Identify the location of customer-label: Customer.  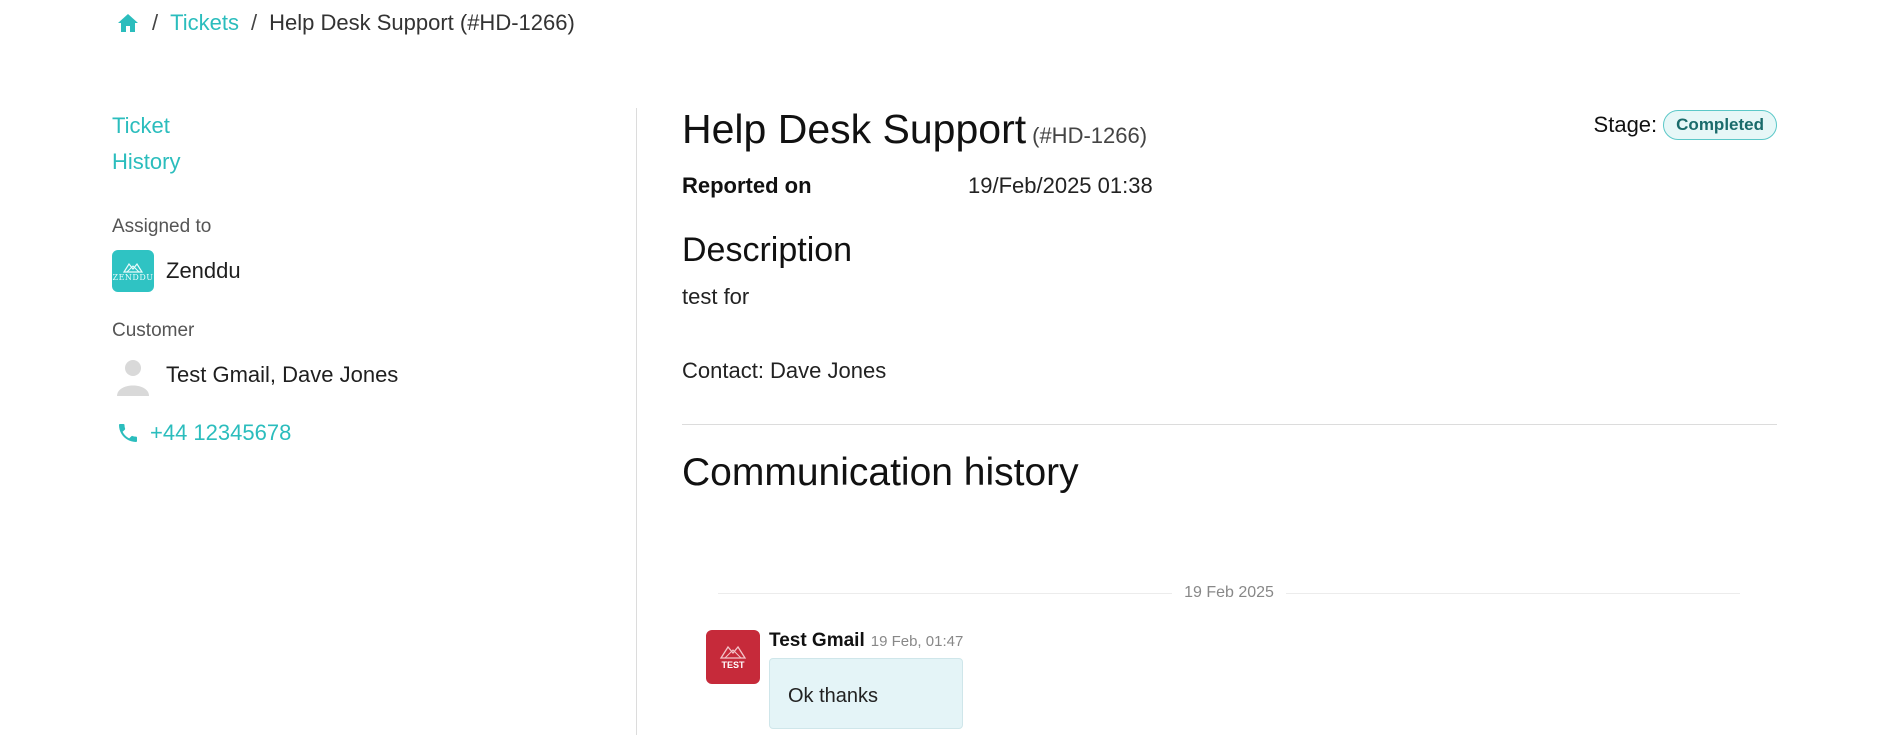
(153, 330).